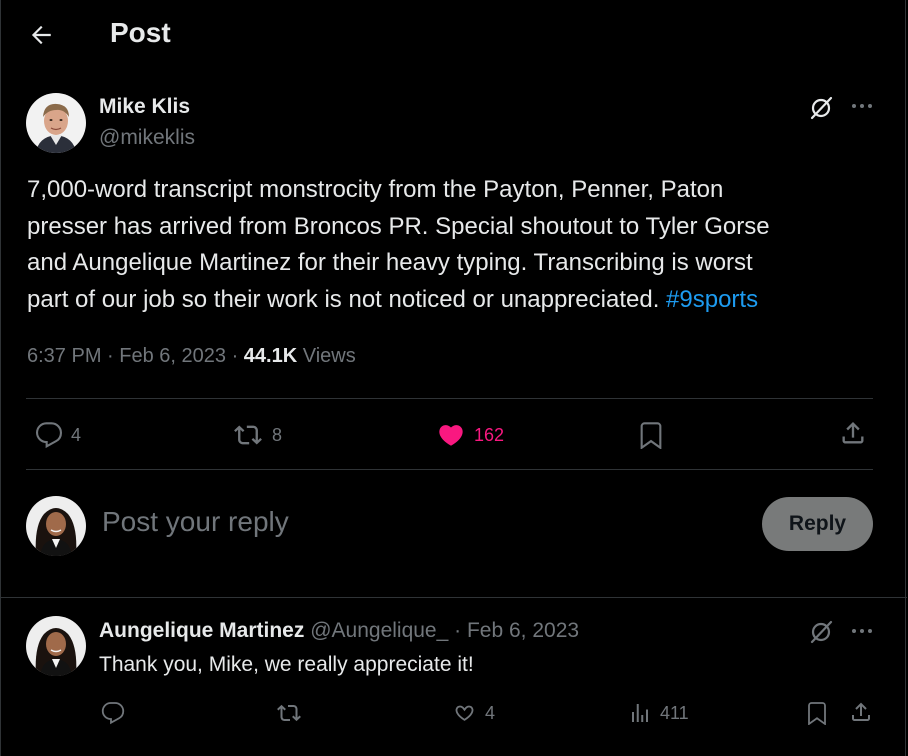 This screenshot has width=908, height=756. Describe the element at coordinates (712, 299) in the screenshot. I see `hashtag-link: #9sports` at that location.